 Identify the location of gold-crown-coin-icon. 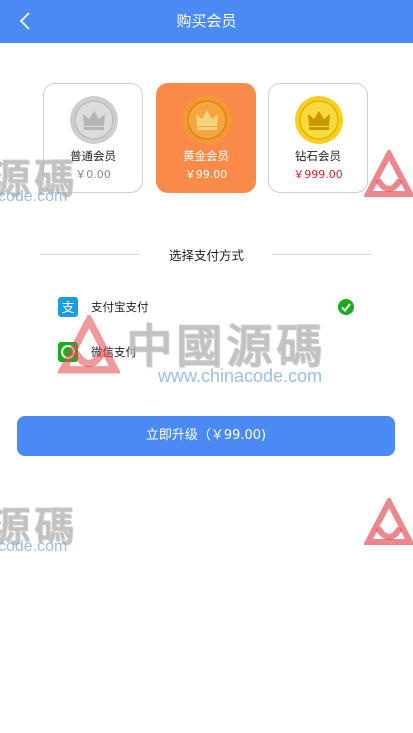
(207, 120).